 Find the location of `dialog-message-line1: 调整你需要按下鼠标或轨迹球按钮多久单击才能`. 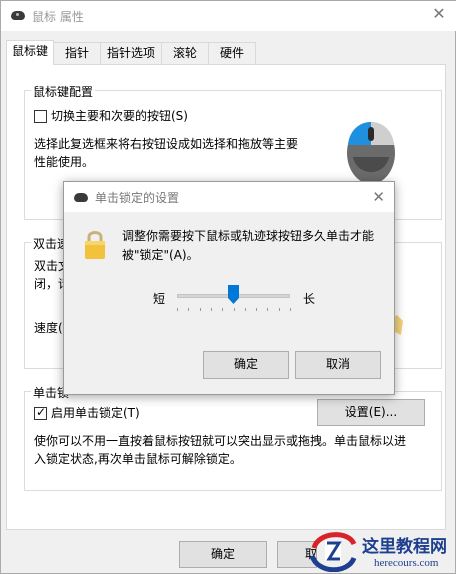

dialog-message-line1: 调整你需要按下鼠标或轨迹球按钮多久单击才能 is located at coordinates (248, 236).